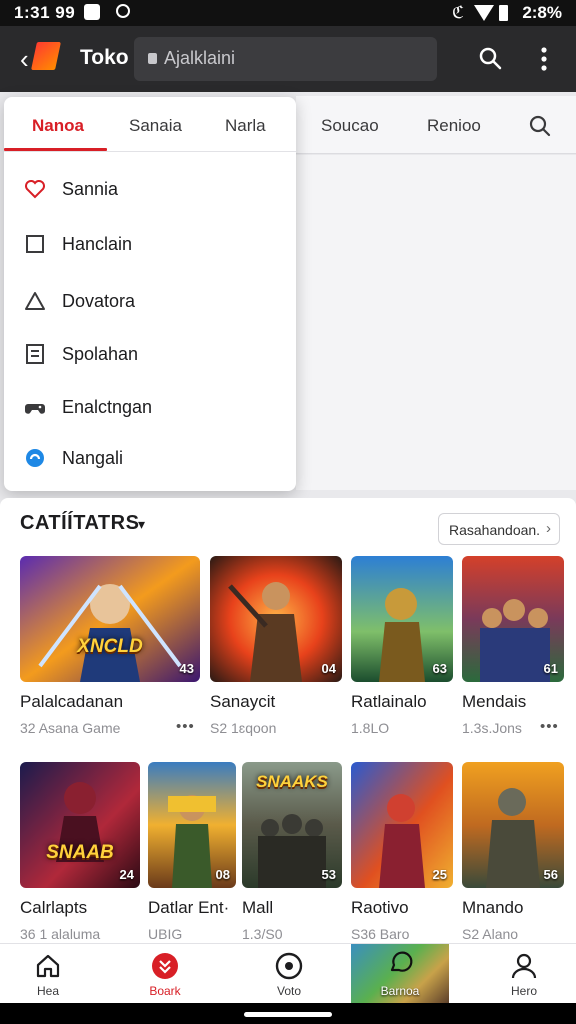 The height and width of the screenshot is (1024, 576). What do you see at coordinates (389, 701) in the screenshot?
I see `game-name: Ratlainalo` at bounding box center [389, 701].